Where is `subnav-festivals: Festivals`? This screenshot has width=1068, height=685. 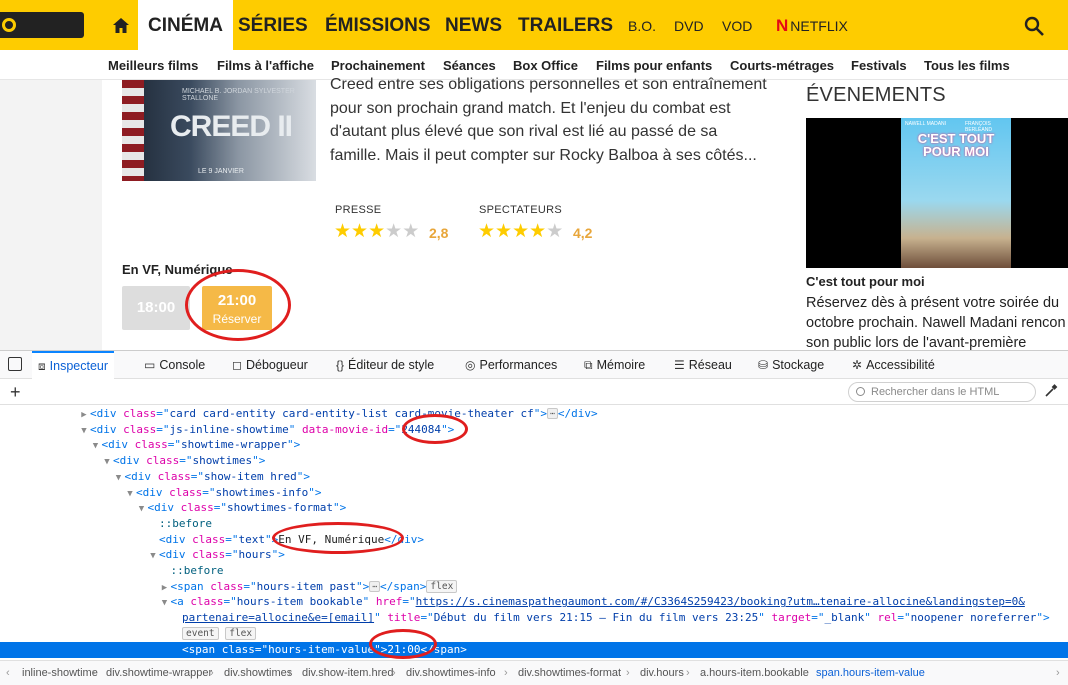 subnav-festivals: Festivals is located at coordinates (879, 65).